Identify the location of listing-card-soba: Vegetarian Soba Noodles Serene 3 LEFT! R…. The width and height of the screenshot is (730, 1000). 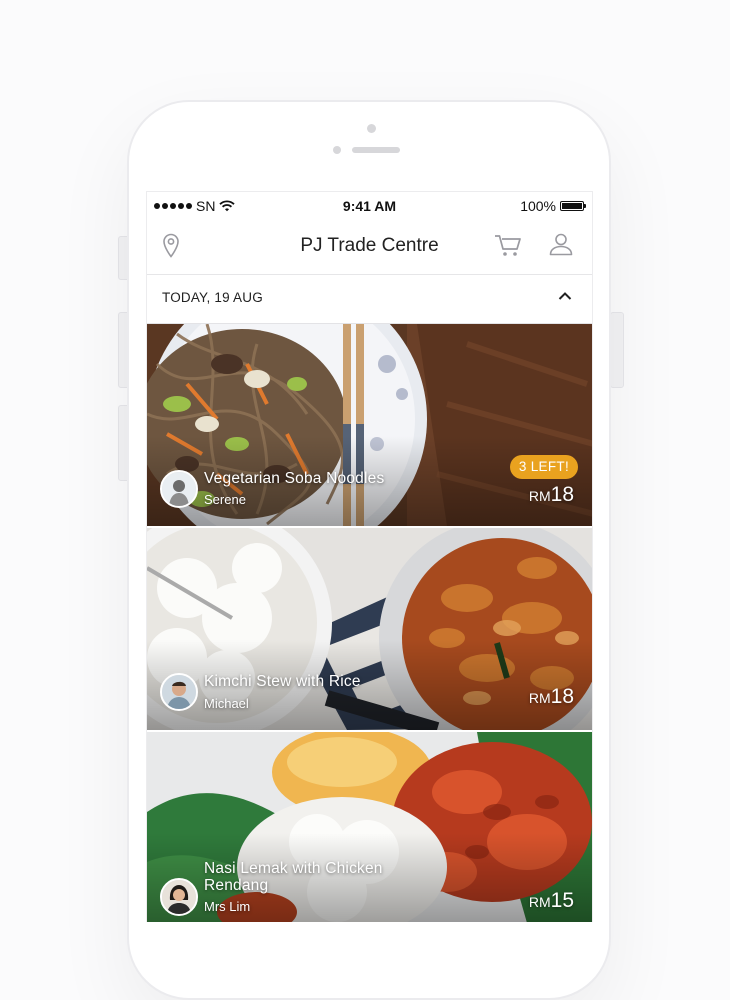
(369, 425).